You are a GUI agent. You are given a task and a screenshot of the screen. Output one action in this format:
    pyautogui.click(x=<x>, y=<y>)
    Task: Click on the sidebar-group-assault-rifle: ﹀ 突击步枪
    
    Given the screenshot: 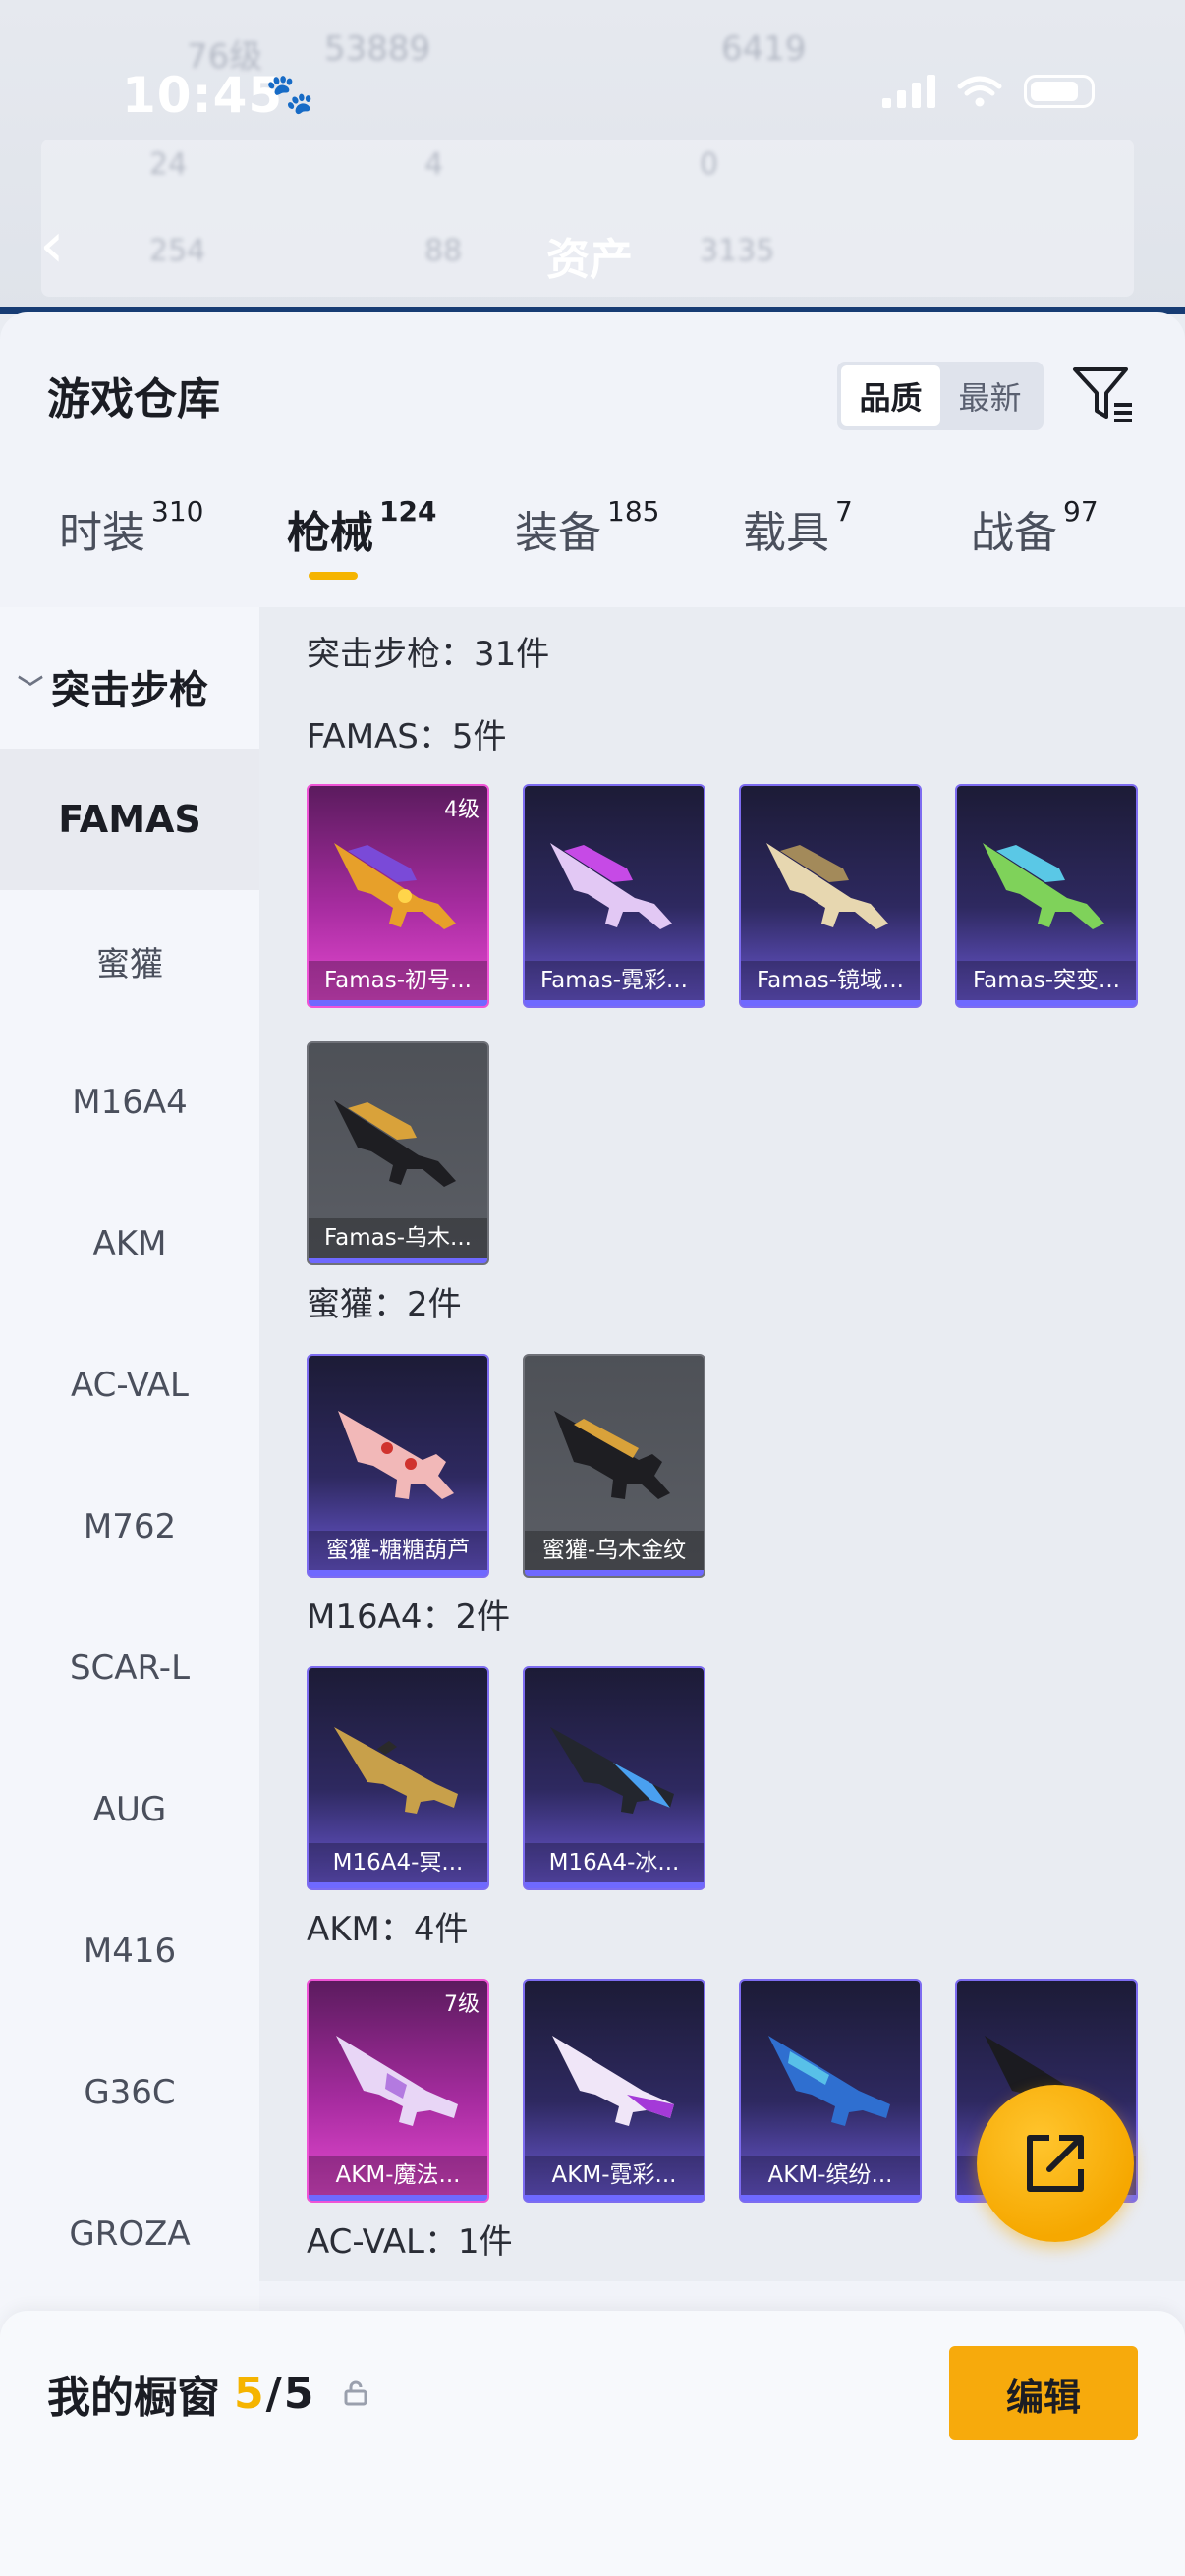 What is the action you would take?
    pyautogui.click(x=113, y=686)
    